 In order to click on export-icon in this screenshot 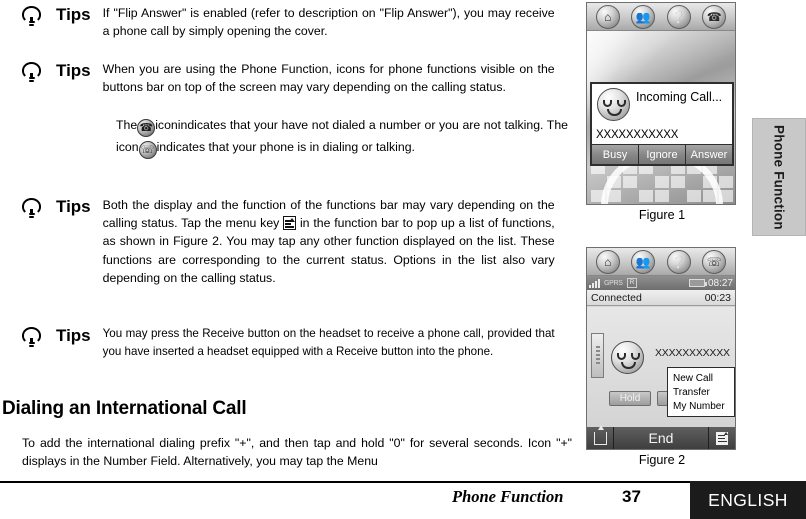, I will do `click(600, 436)`.